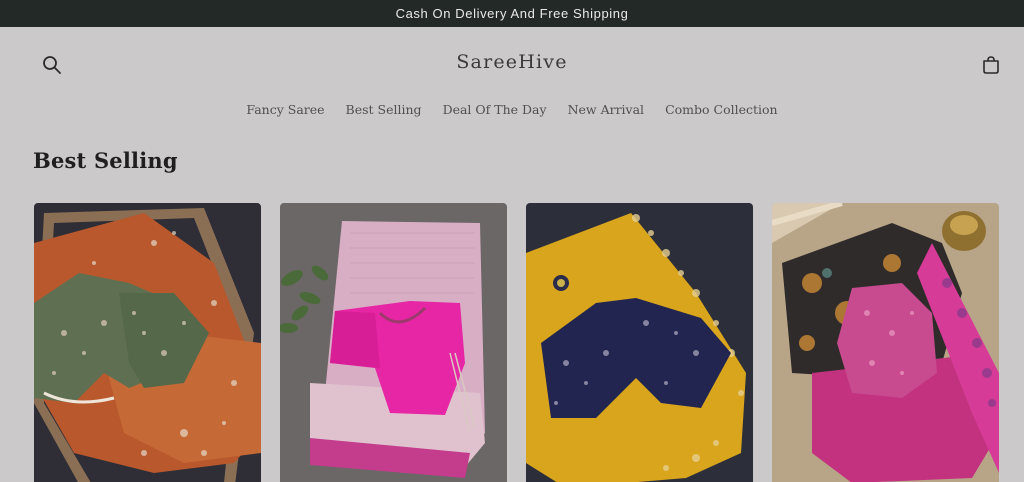 The width and height of the screenshot is (1024, 482). I want to click on brand-logo: SareeHive, so click(512, 62).